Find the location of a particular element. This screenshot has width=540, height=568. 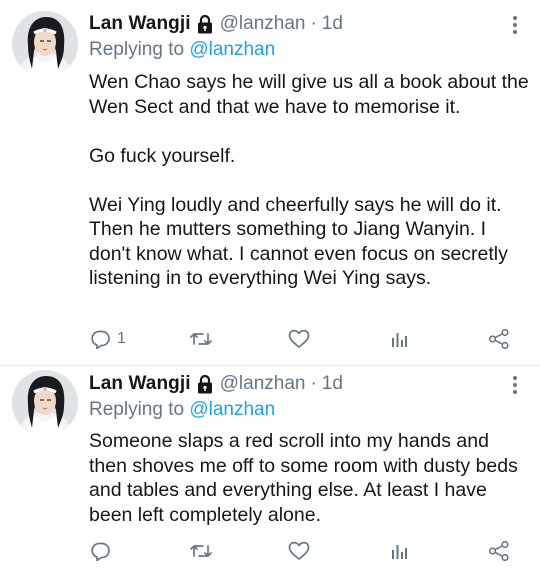

reply-button is located at coordinates (104, 551).